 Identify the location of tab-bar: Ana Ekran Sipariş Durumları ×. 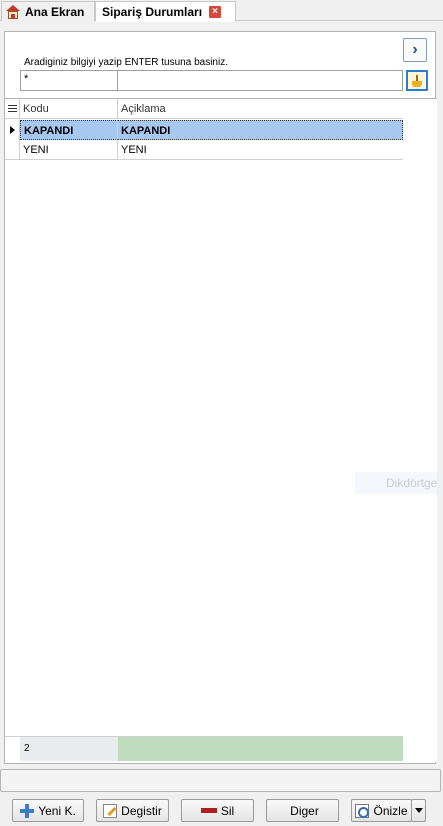
(221, 11).